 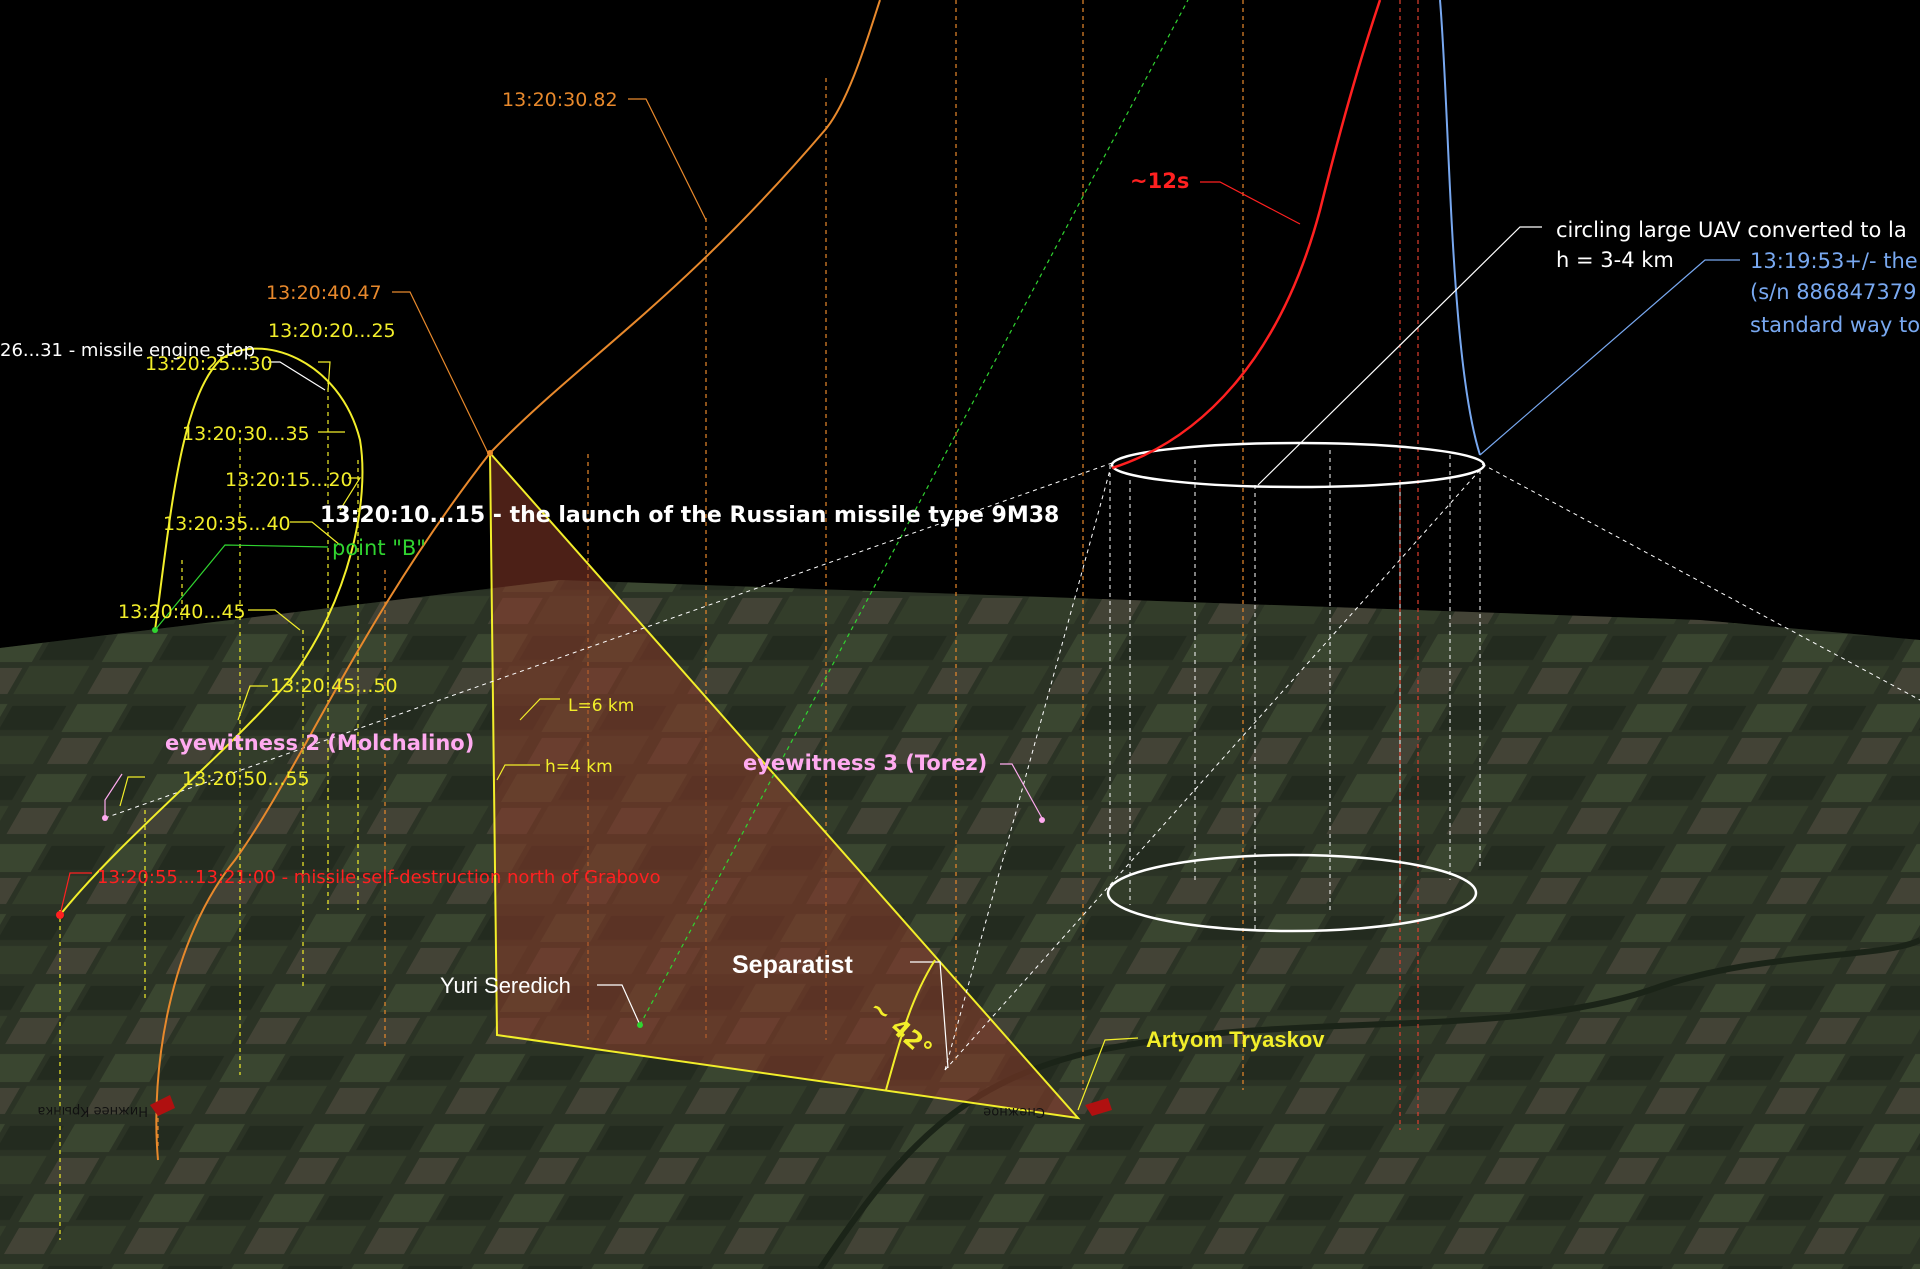 What do you see at coordinates (1835, 325) in the screenshot?
I see `label-blue-line3: standard way to` at bounding box center [1835, 325].